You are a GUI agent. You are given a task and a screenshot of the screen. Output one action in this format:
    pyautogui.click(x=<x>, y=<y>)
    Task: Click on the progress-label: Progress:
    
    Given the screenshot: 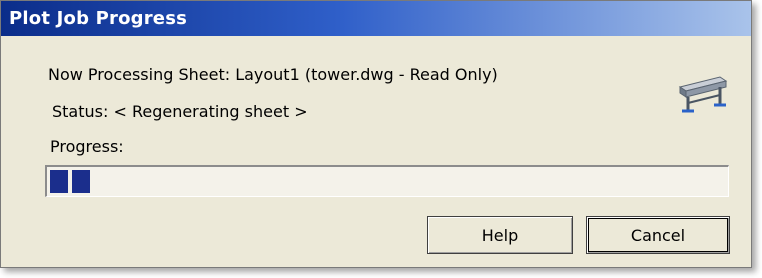 What is the action you would take?
    pyautogui.click(x=87, y=146)
    